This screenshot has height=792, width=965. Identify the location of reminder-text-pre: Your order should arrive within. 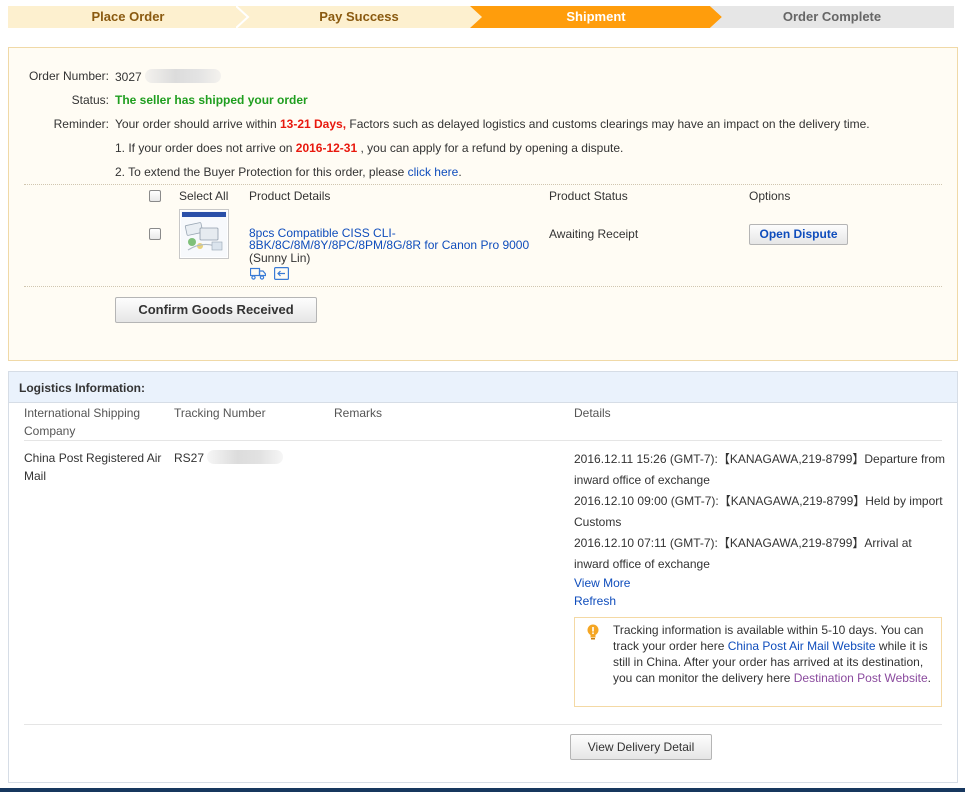
(197, 124).